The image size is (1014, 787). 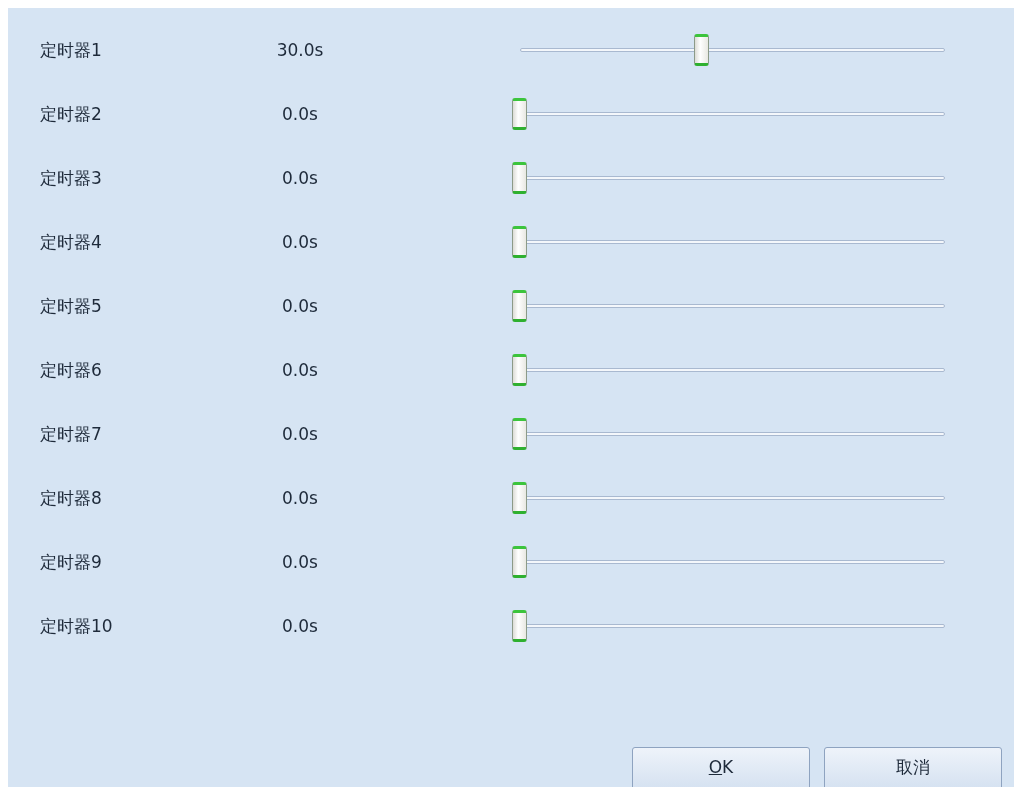 I want to click on timer-value: 30.0s, so click(x=300, y=50).